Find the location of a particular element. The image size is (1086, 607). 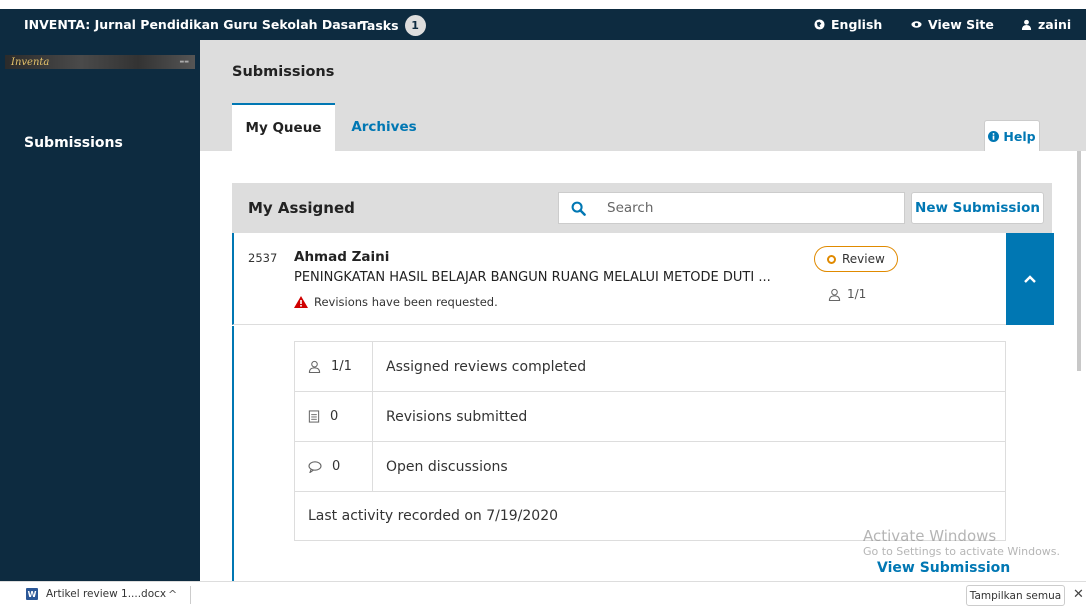

activation-watermark-text: Go to Settings to activate Windows. is located at coordinates (962, 551).